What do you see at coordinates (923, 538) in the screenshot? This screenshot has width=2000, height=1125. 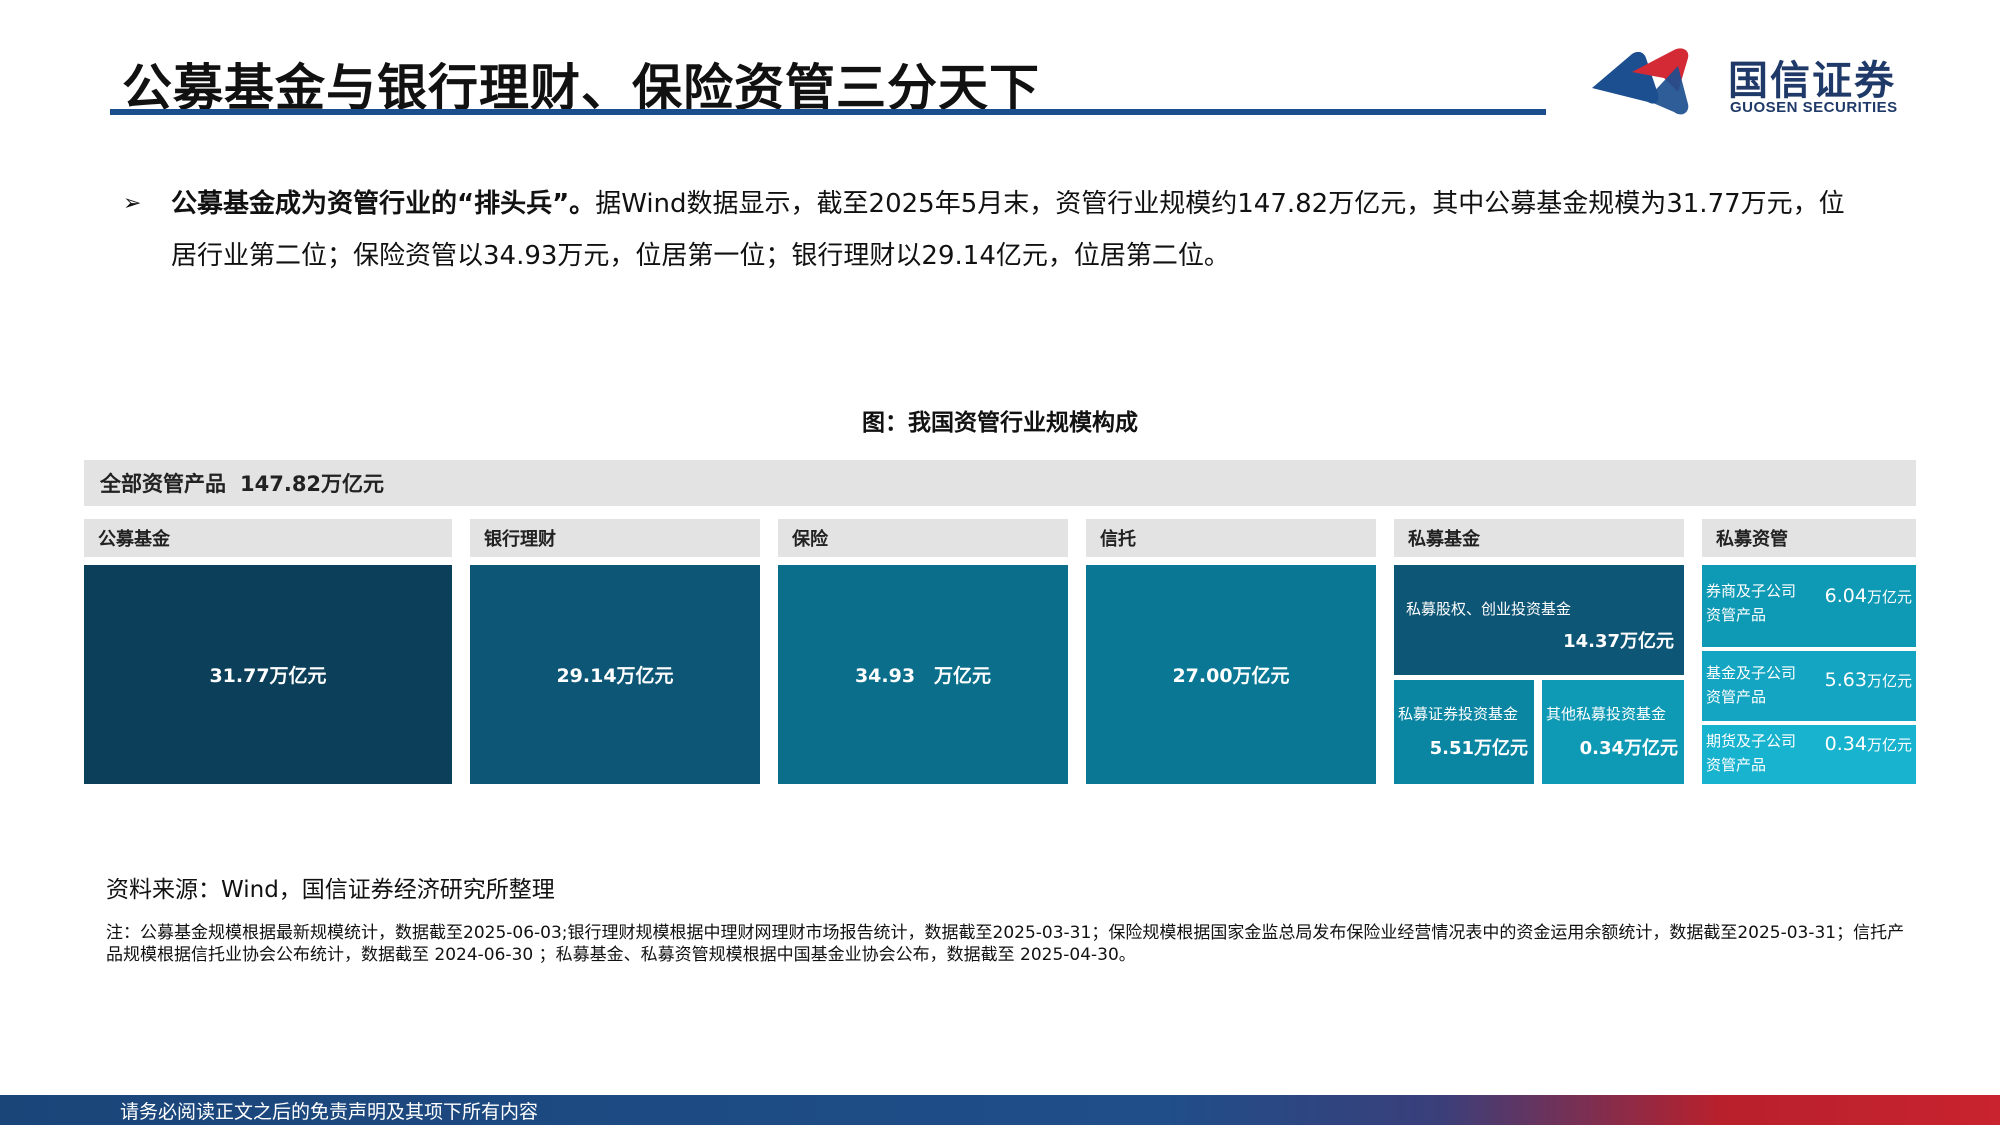 I see `column-header-insurance: 保险` at bounding box center [923, 538].